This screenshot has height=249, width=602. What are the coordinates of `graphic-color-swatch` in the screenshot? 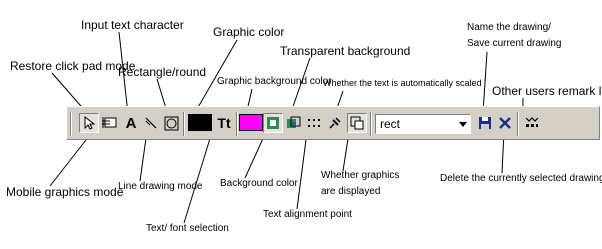 It's located at (200, 122).